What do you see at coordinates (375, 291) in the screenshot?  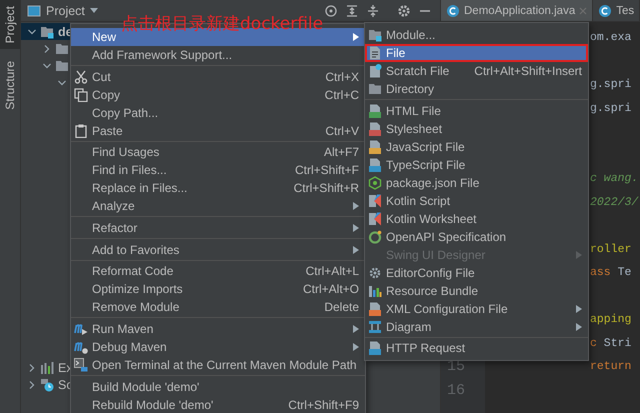 I see `bar-chart-icon` at bounding box center [375, 291].